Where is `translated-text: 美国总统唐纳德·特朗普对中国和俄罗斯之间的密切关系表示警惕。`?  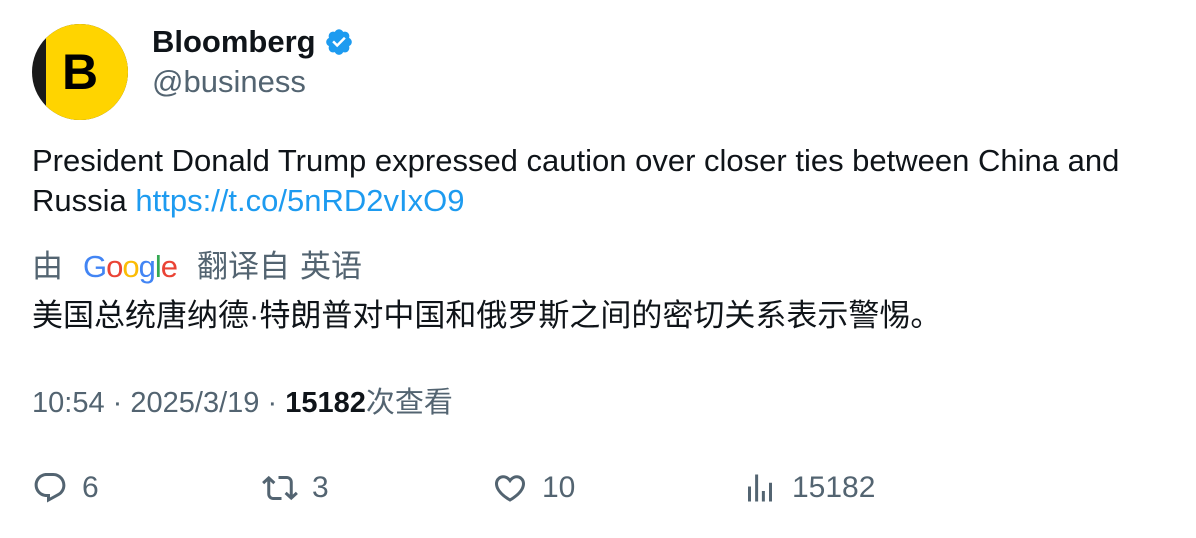
translated-text: 美国总统唐纳德·特朗普对中国和俄罗斯之间的密切关系表示警惕。 is located at coordinates (487, 315).